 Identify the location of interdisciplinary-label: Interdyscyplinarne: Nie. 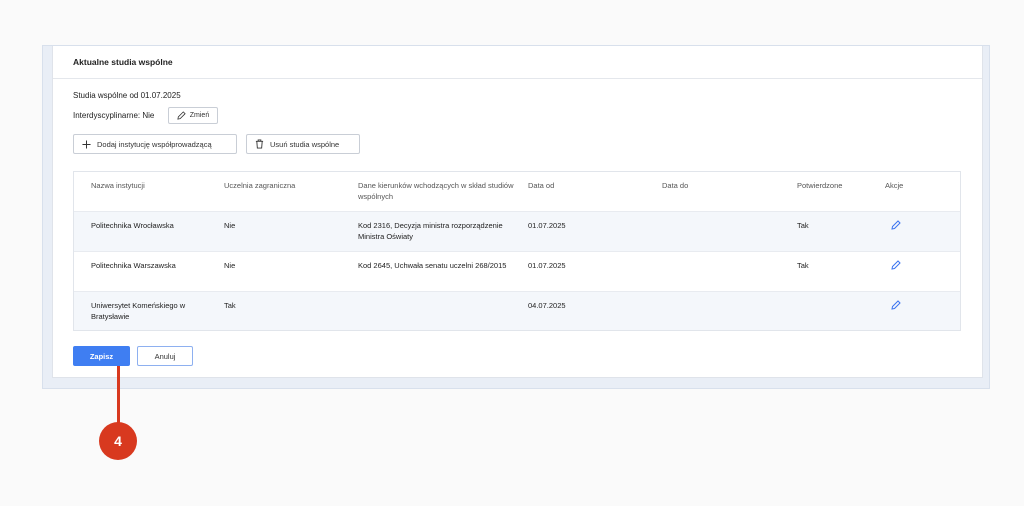
(114, 115).